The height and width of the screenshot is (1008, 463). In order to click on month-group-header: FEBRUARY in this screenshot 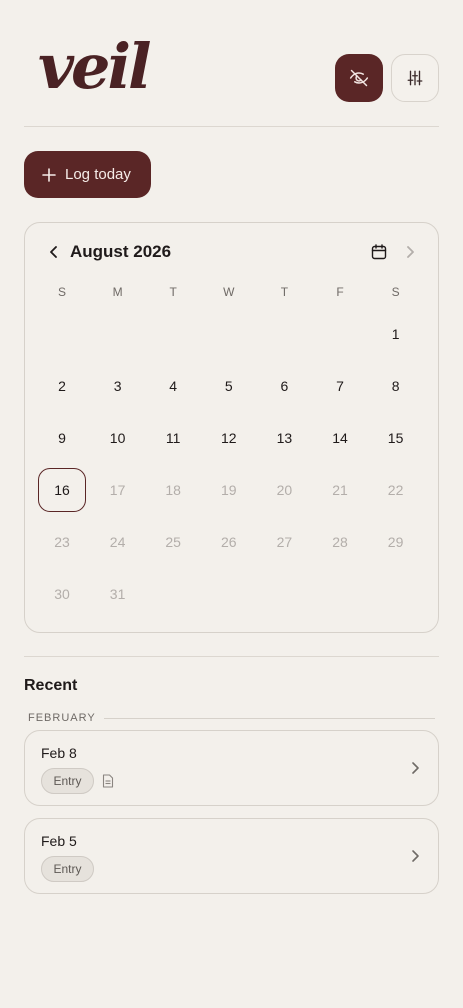, I will do `click(231, 718)`.